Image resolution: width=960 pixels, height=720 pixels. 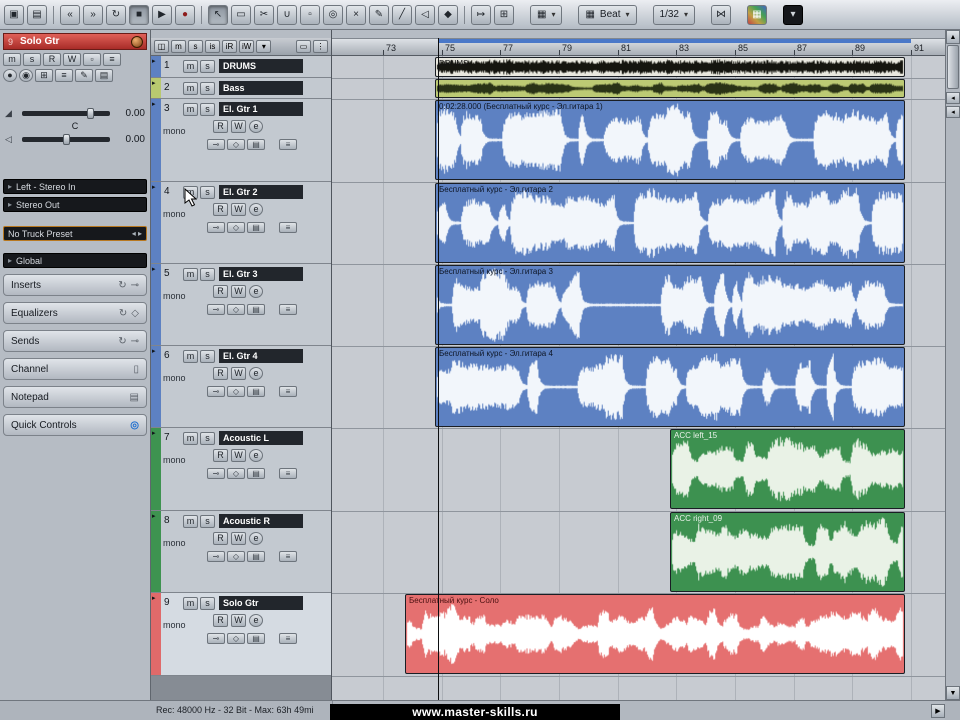 What do you see at coordinates (787, 552) in the screenshot?
I see `clip-acoustic-r: ACC right_09` at bounding box center [787, 552].